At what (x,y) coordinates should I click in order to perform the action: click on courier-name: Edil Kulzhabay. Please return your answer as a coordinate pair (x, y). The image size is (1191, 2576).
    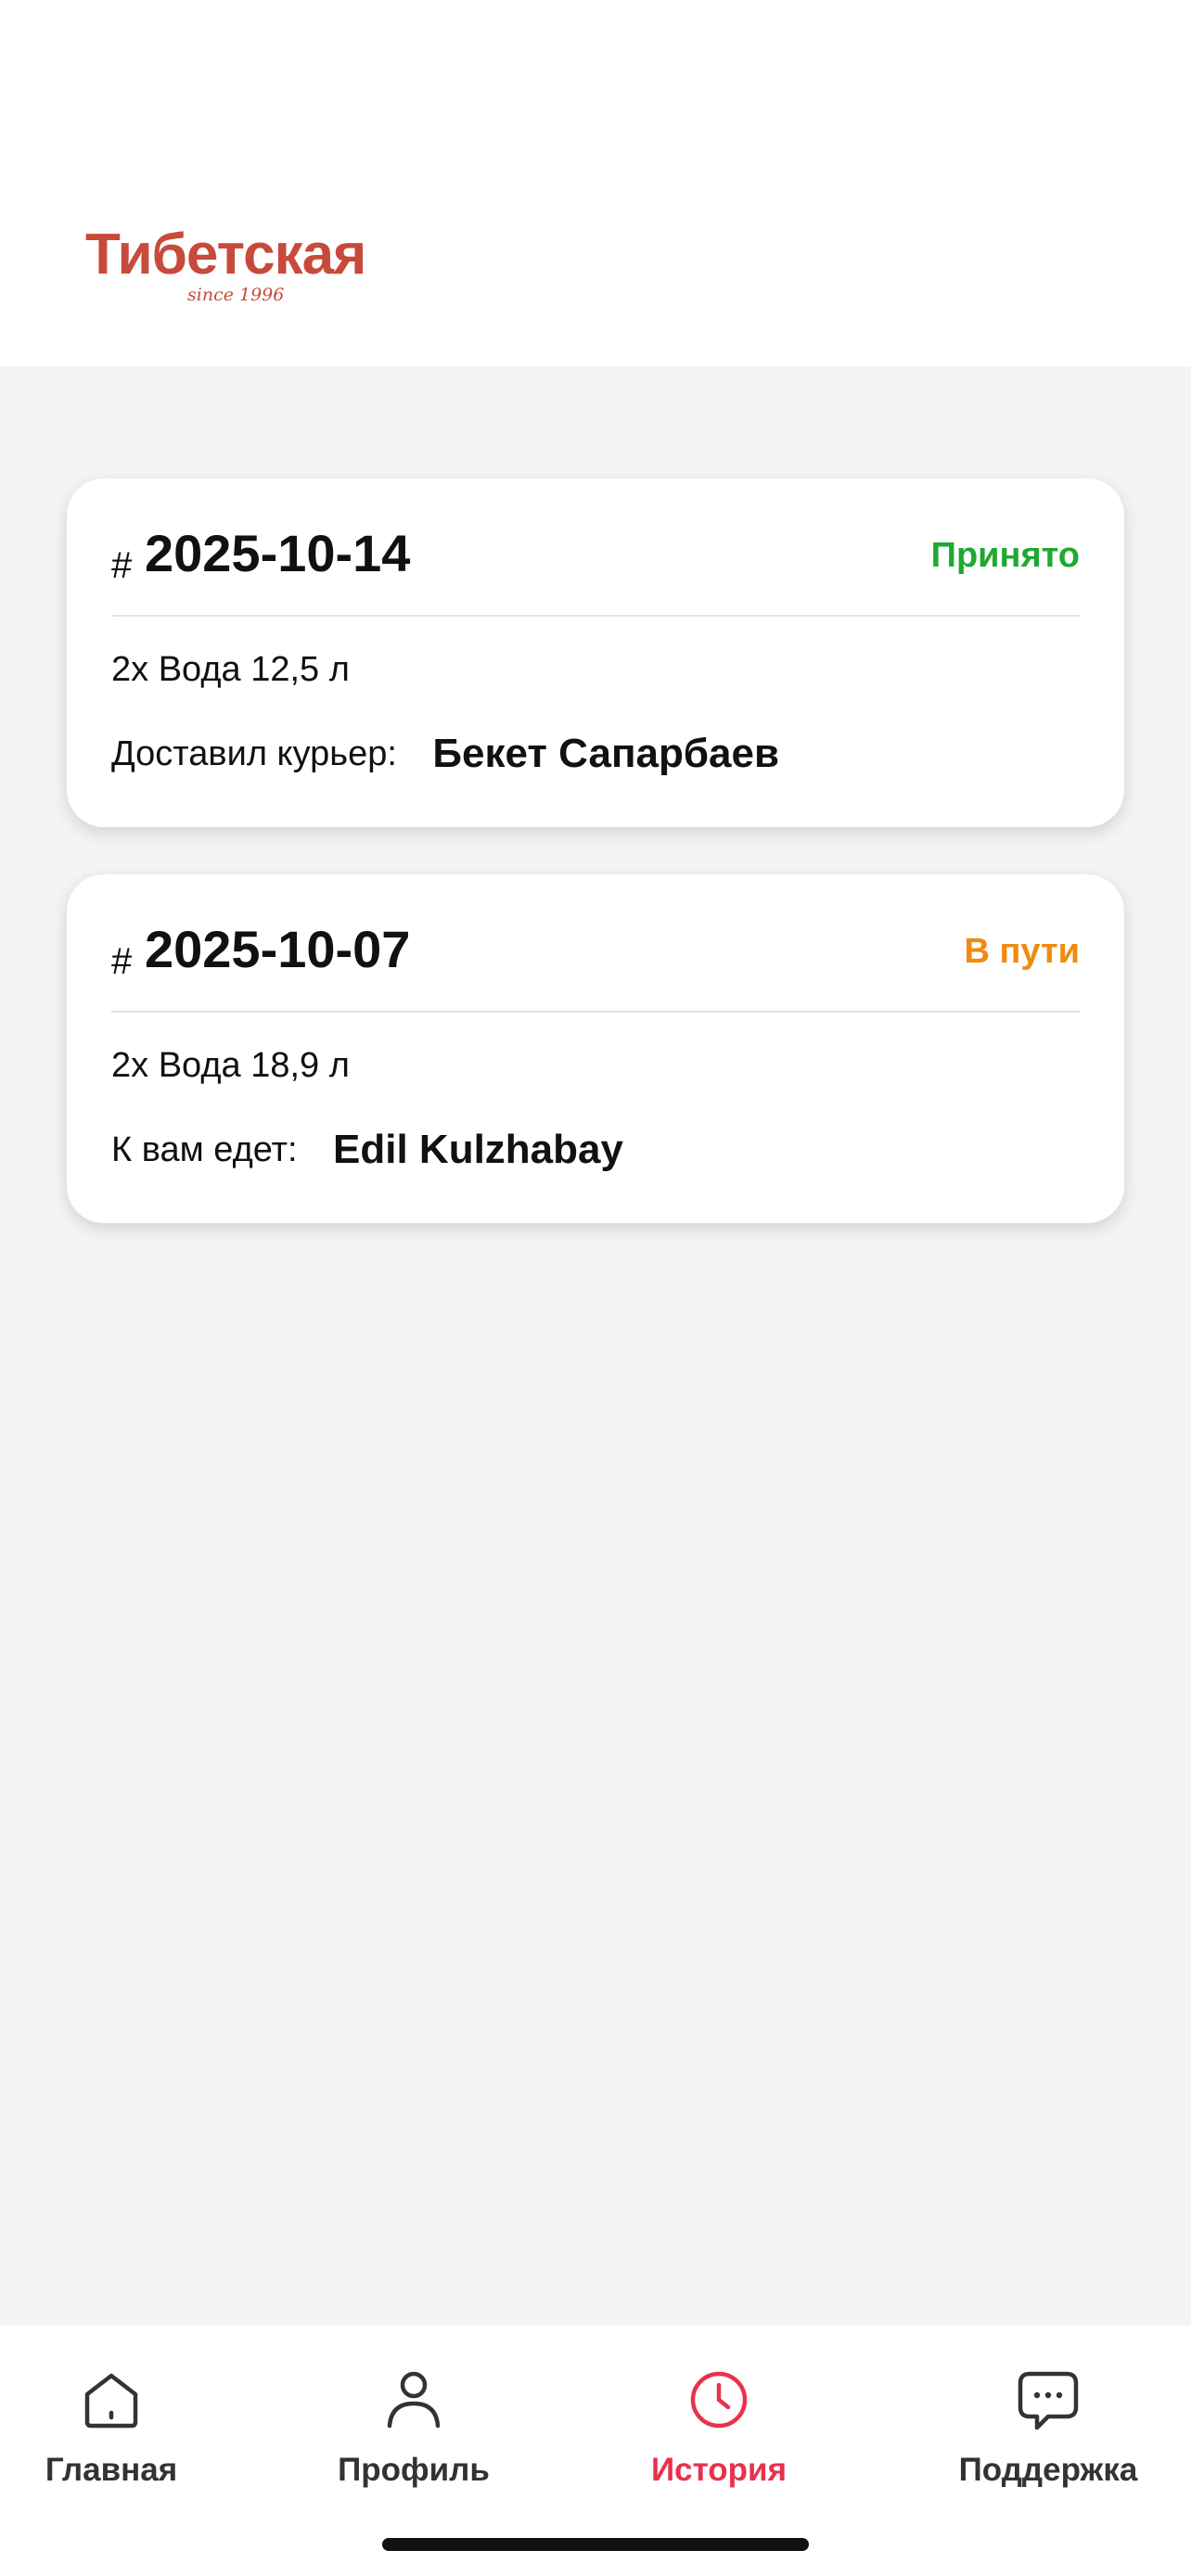
    Looking at the image, I should click on (478, 1149).